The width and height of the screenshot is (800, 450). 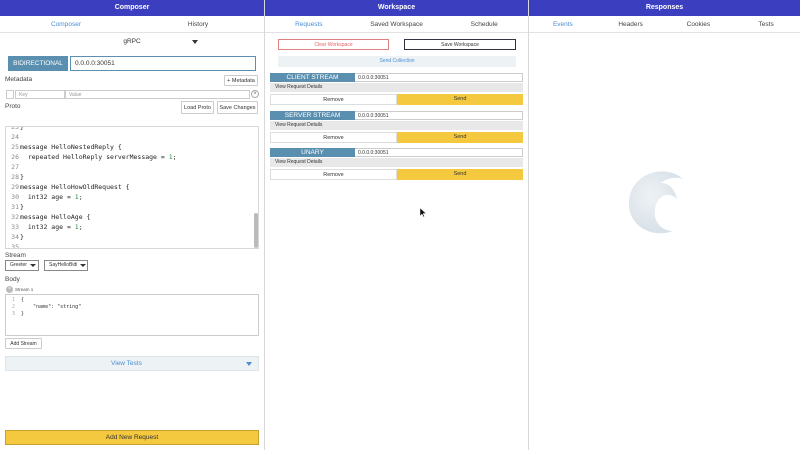 What do you see at coordinates (15, 255) in the screenshot?
I see `stream-label: Stream` at bounding box center [15, 255].